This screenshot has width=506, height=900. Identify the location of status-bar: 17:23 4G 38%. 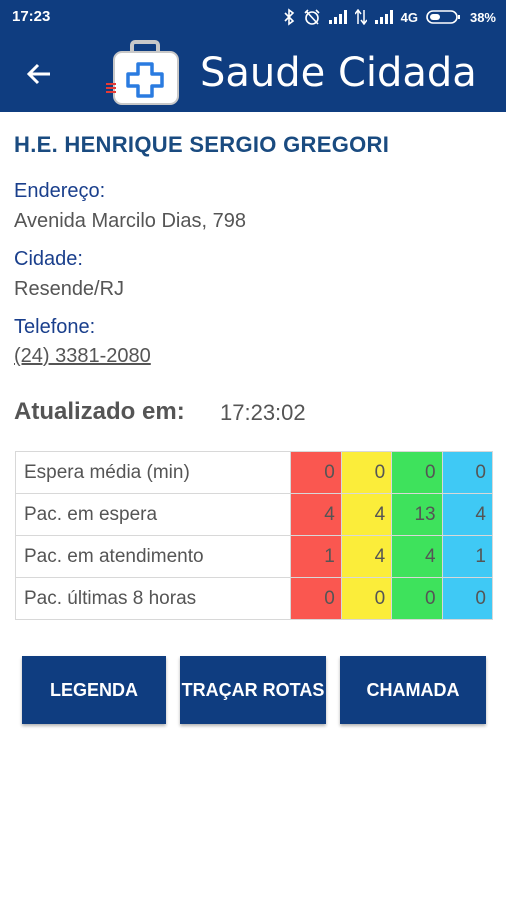
(253, 17).